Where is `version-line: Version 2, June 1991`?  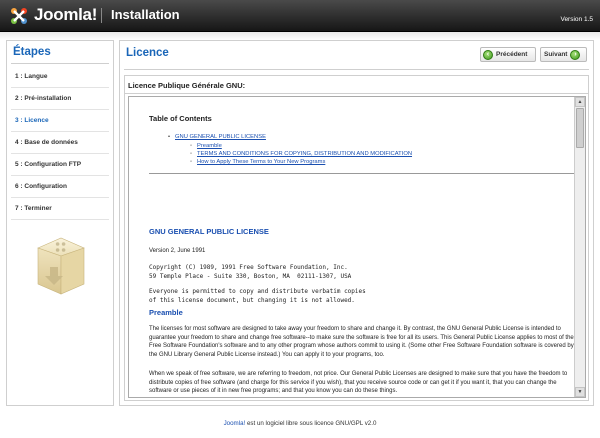
version-line: Version 2, June 1991 is located at coordinates (177, 251).